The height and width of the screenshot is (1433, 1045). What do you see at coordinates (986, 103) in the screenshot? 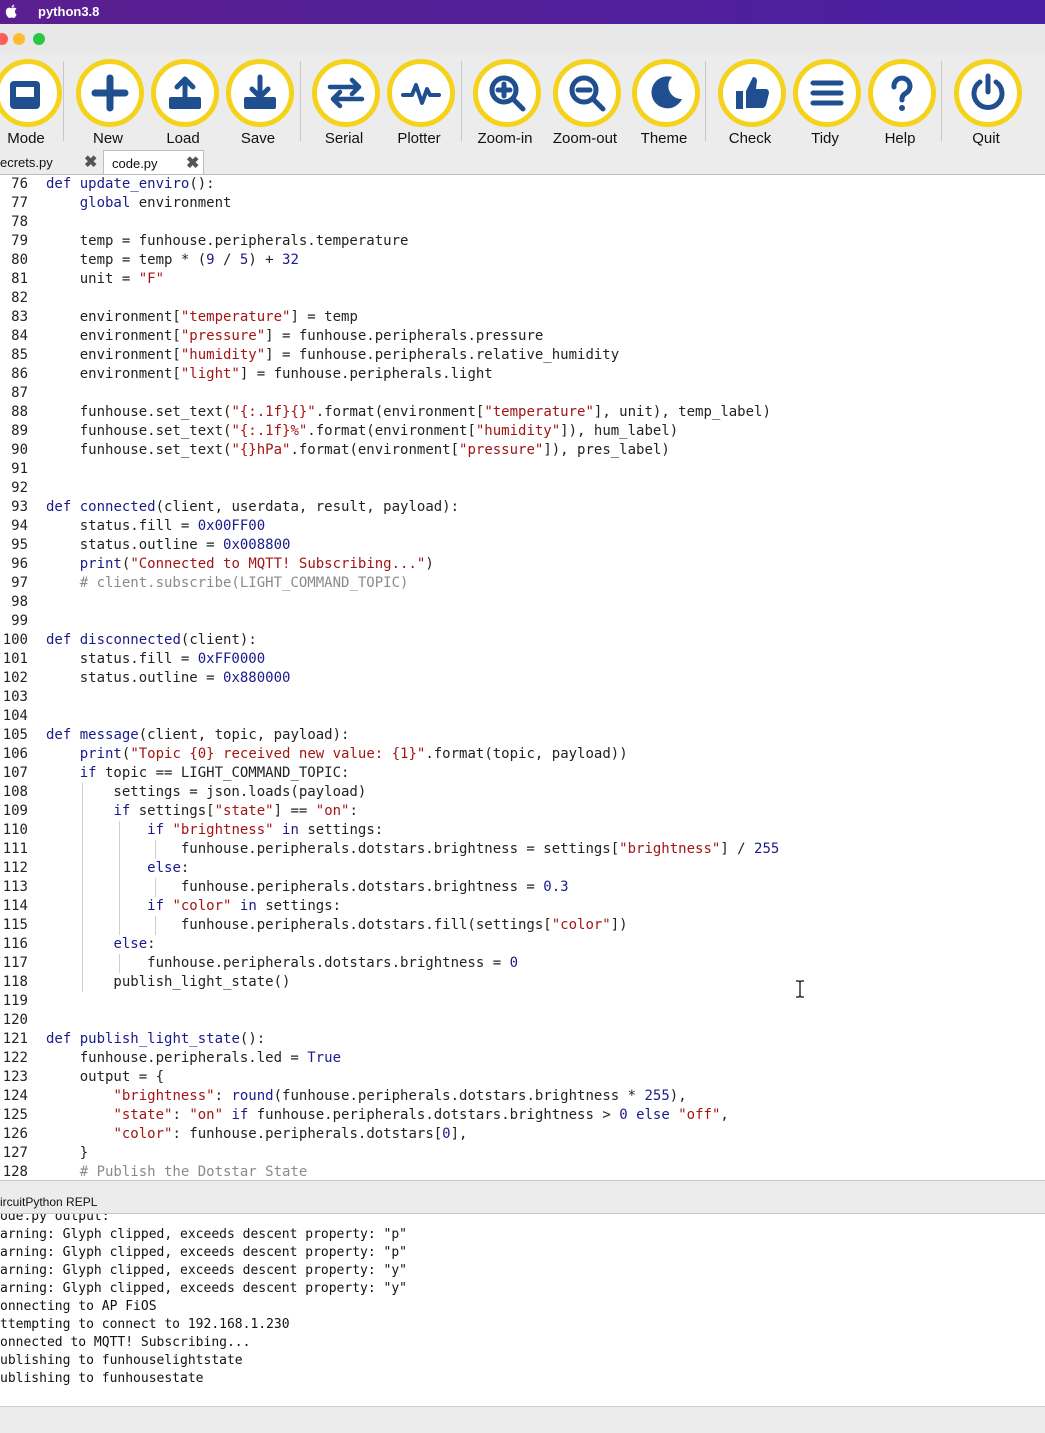
I see `quit-button: Quit` at bounding box center [986, 103].